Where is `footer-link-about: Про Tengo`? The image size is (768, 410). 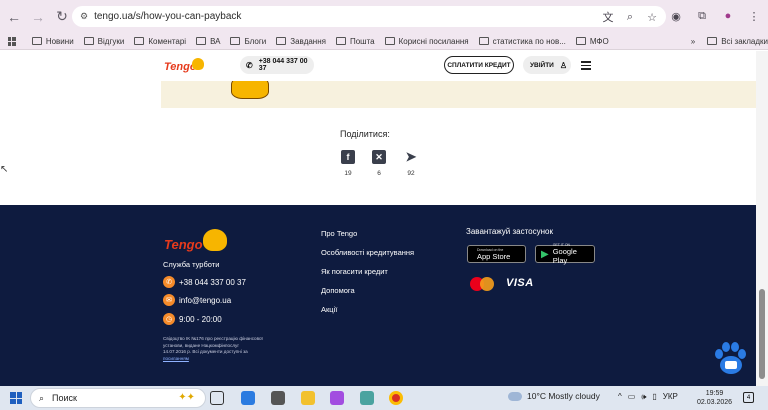
footer-link-about: Про Tengo is located at coordinates (339, 233).